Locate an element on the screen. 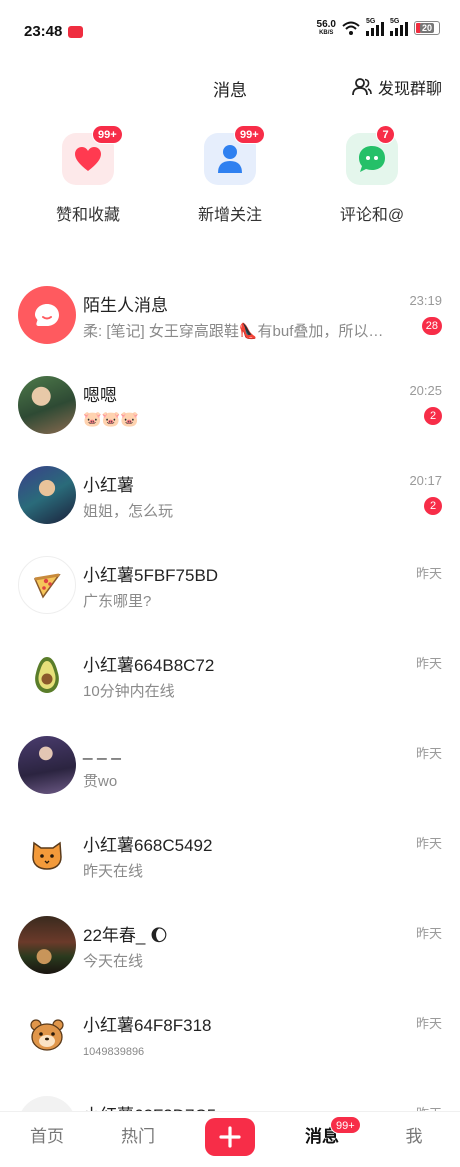 The height and width of the screenshot is (1167, 460). likes-tile: 99+ is located at coordinates (92, 155).